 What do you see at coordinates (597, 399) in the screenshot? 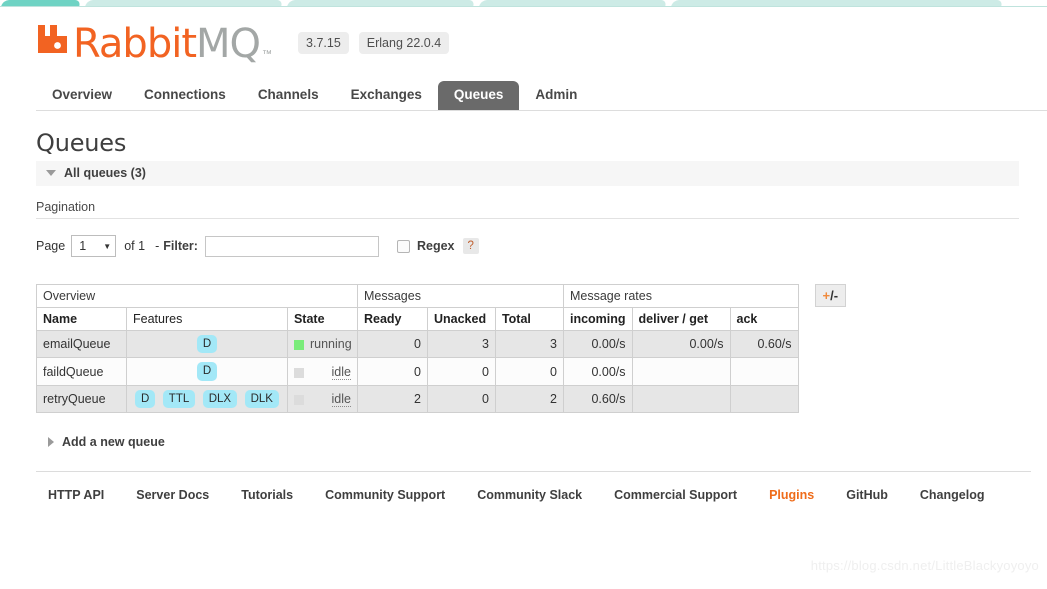
I see `queue-incoming: 0.60/s` at bounding box center [597, 399].